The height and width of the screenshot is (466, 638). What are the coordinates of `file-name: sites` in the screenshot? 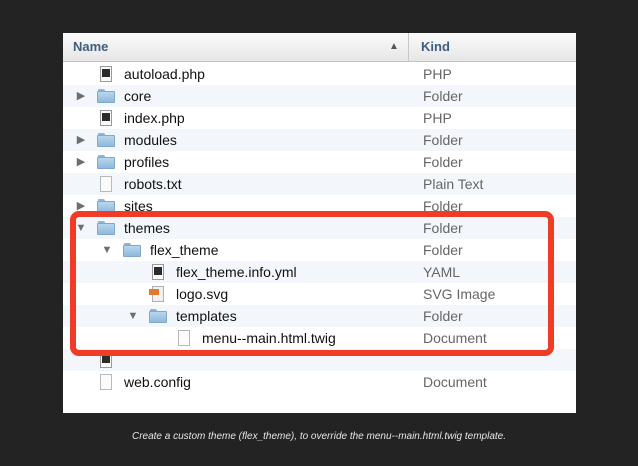 It's located at (138, 206).